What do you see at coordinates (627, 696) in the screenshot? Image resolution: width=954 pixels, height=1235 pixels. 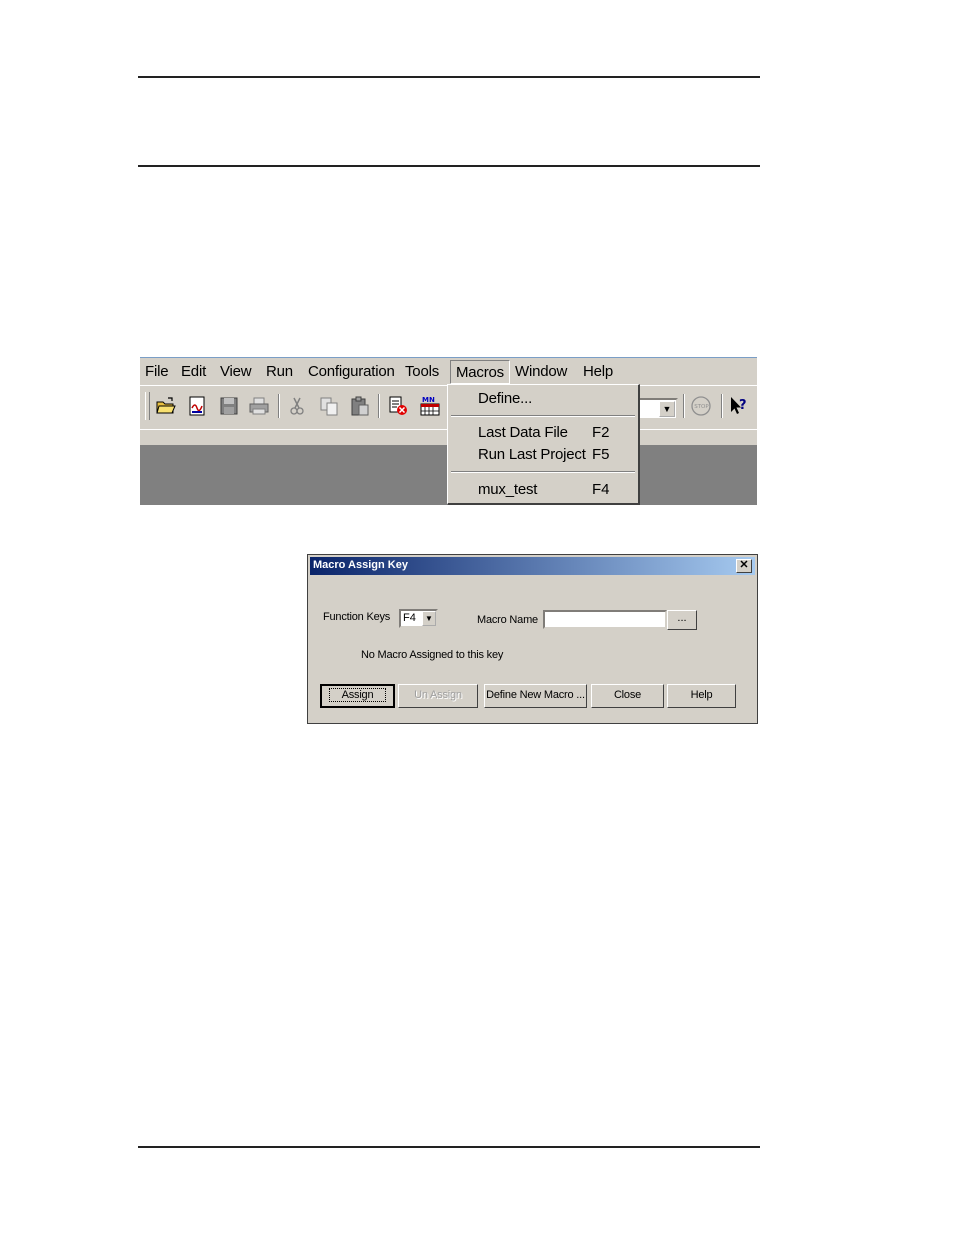 I see `close-button: Close` at bounding box center [627, 696].